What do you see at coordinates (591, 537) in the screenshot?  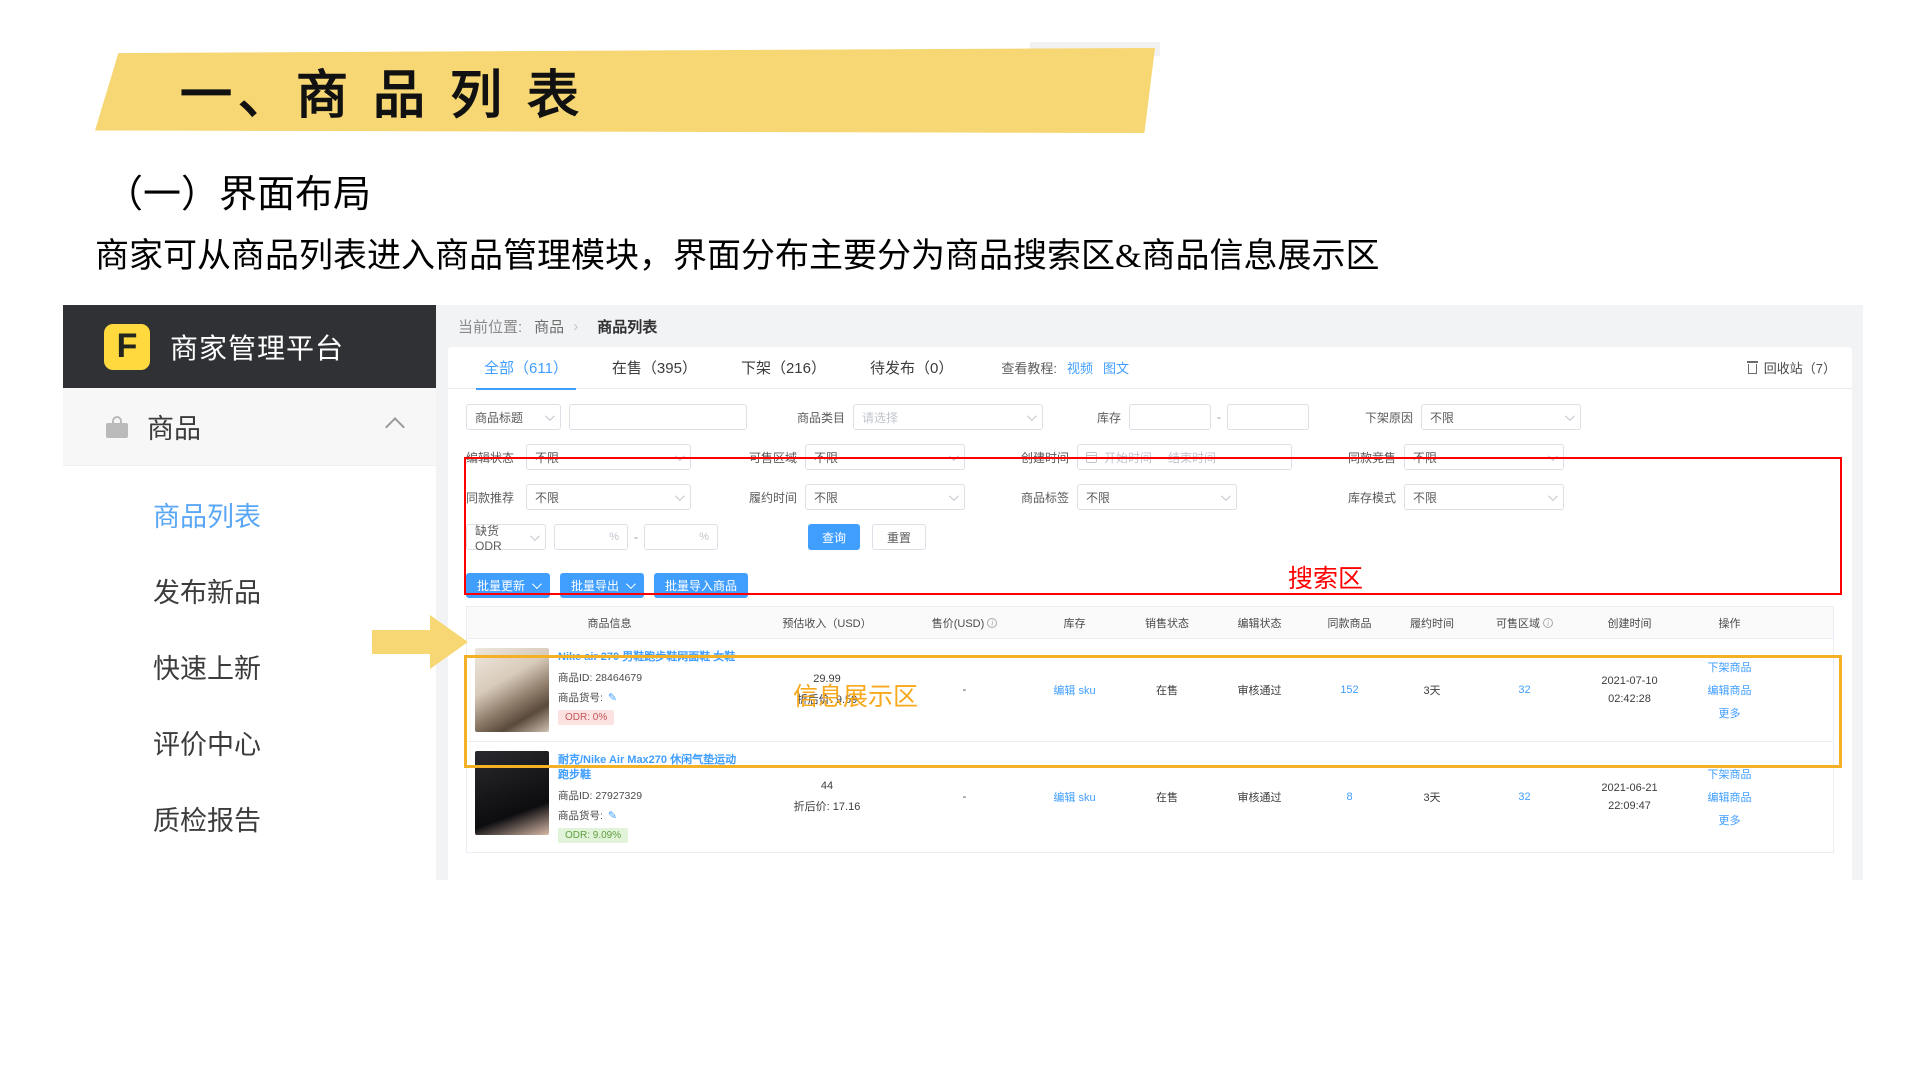 I see `odr-min-input: %` at bounding box center [591, 537].